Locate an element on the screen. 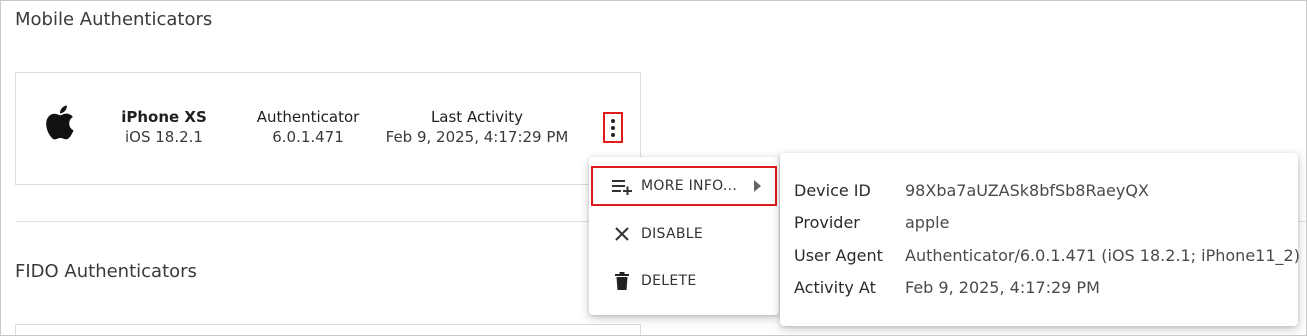 The image size is (1307, 336). menu-item-disable: DISABLE is located at coordinates (684, 234).